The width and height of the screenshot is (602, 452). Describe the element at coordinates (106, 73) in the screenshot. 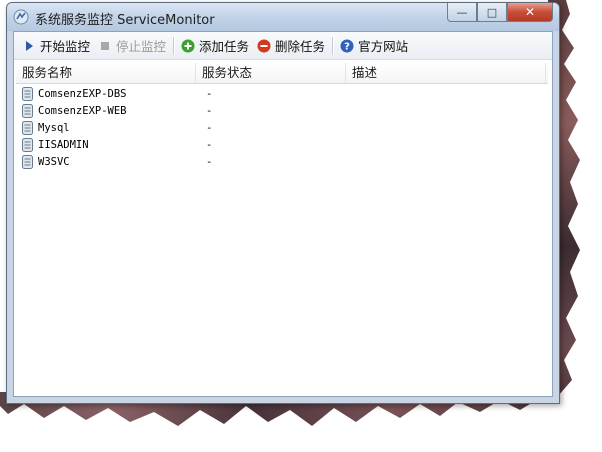

I see `column-header-service-name: 服务名称` at that location.